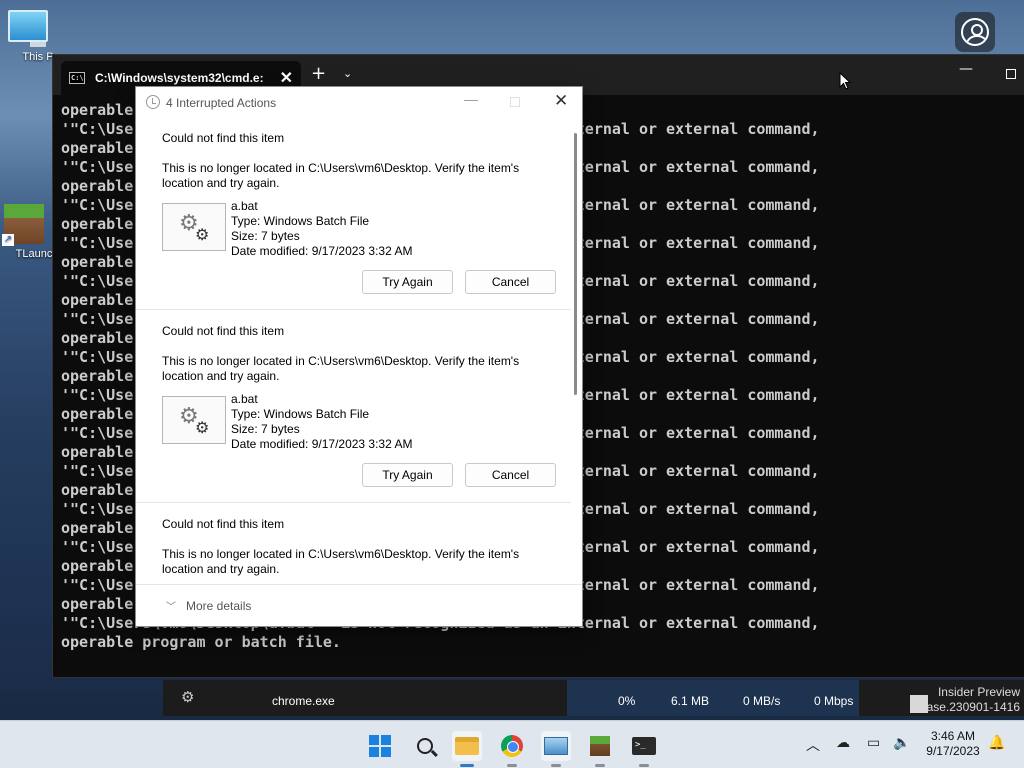 This screenshot has width=1024, height=768. Describe the element at coordinates (843, 743) in the screenshot. I see `onedrive-icon: ☁` at that location.